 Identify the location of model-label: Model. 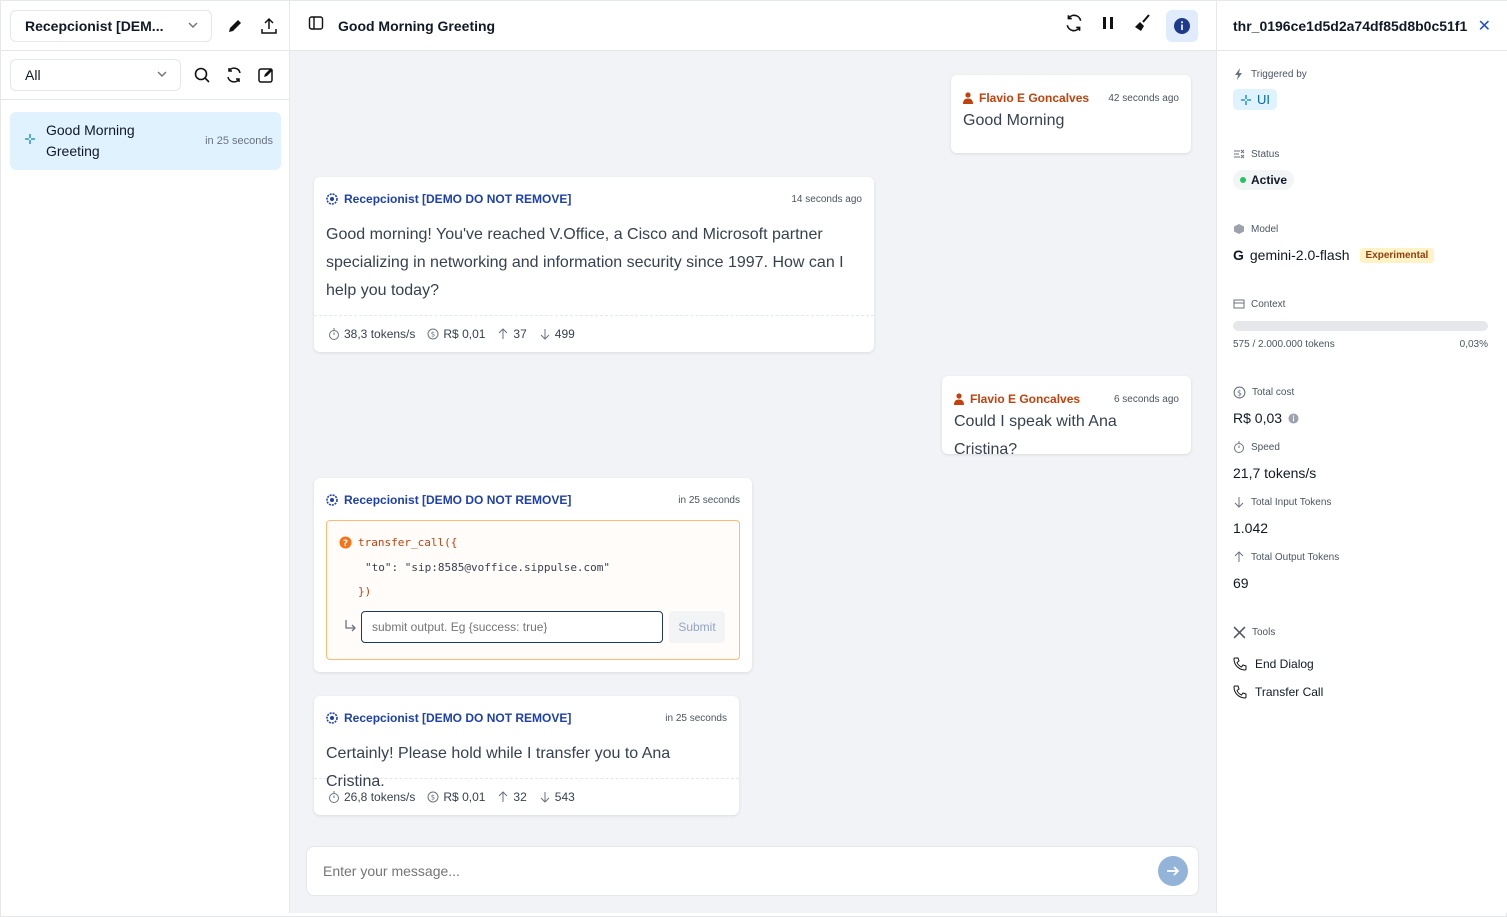
(1255, 229).